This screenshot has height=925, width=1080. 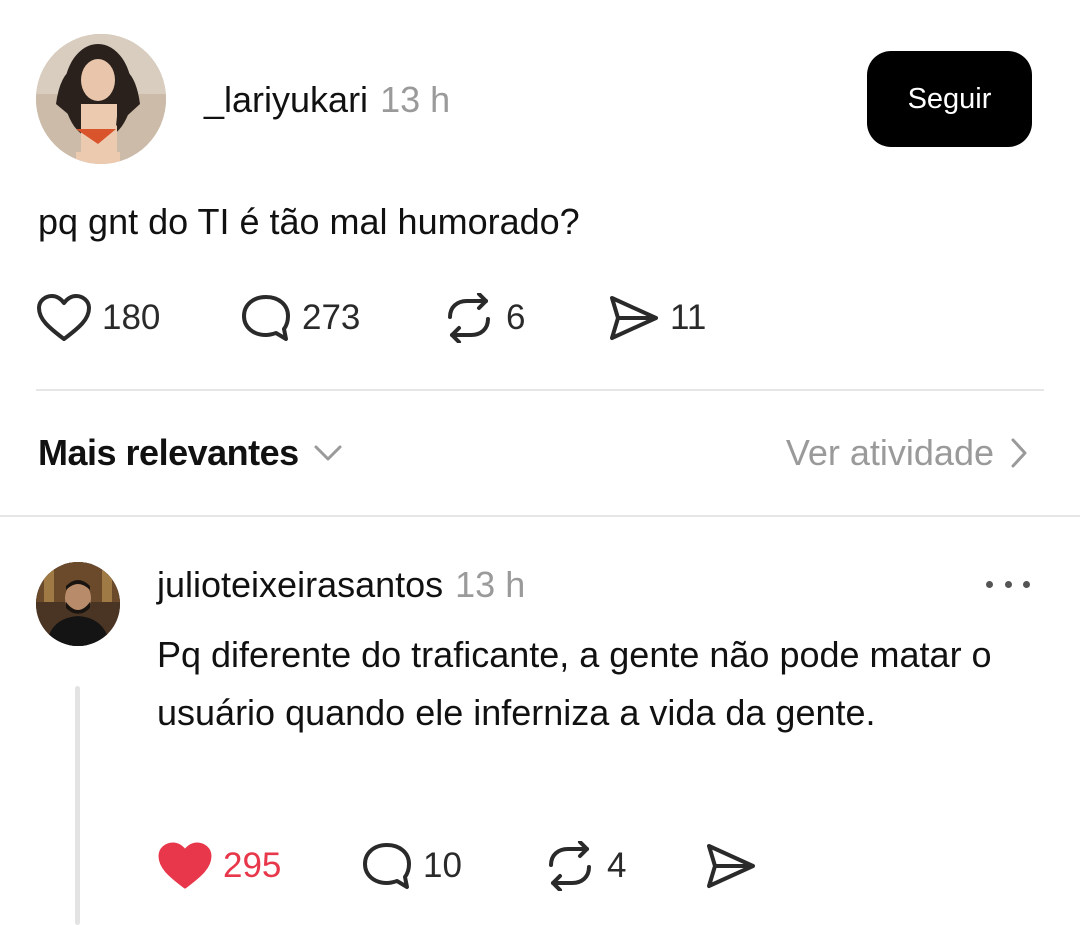 I want to click on reply-timestamp: 13 h, so click(x=490, y=584).